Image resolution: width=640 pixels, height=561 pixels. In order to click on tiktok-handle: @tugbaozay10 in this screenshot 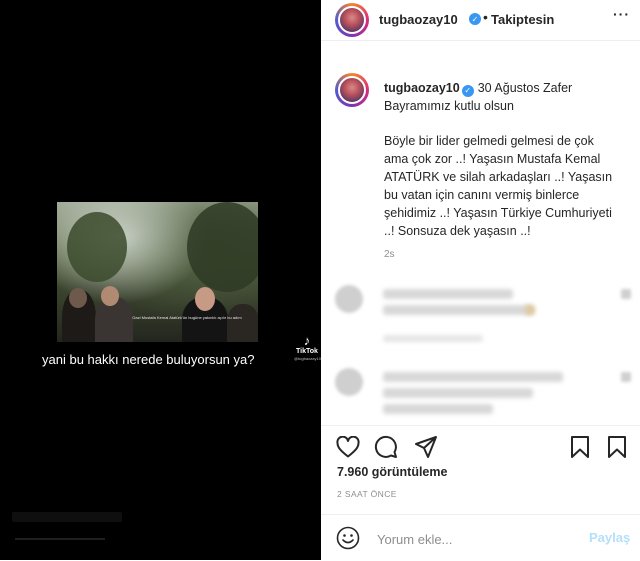, I will do `click(307, 358)`.